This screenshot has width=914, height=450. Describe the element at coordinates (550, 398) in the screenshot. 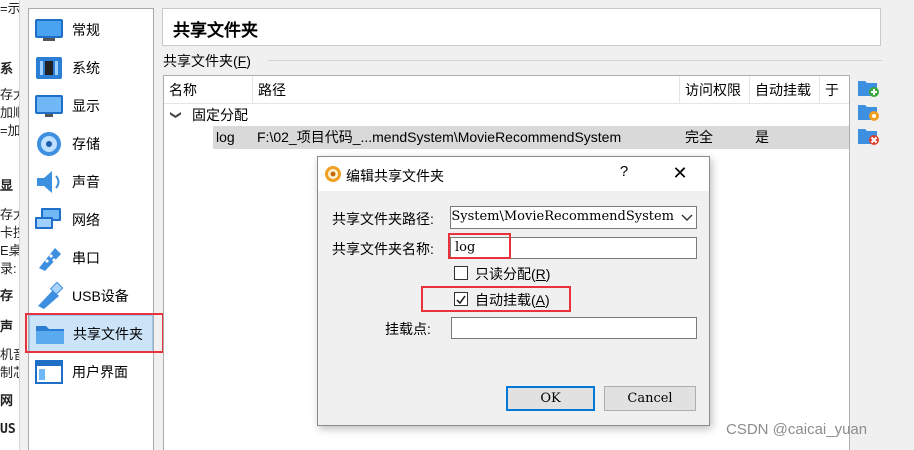

I see `ok-button: OK` at that location.